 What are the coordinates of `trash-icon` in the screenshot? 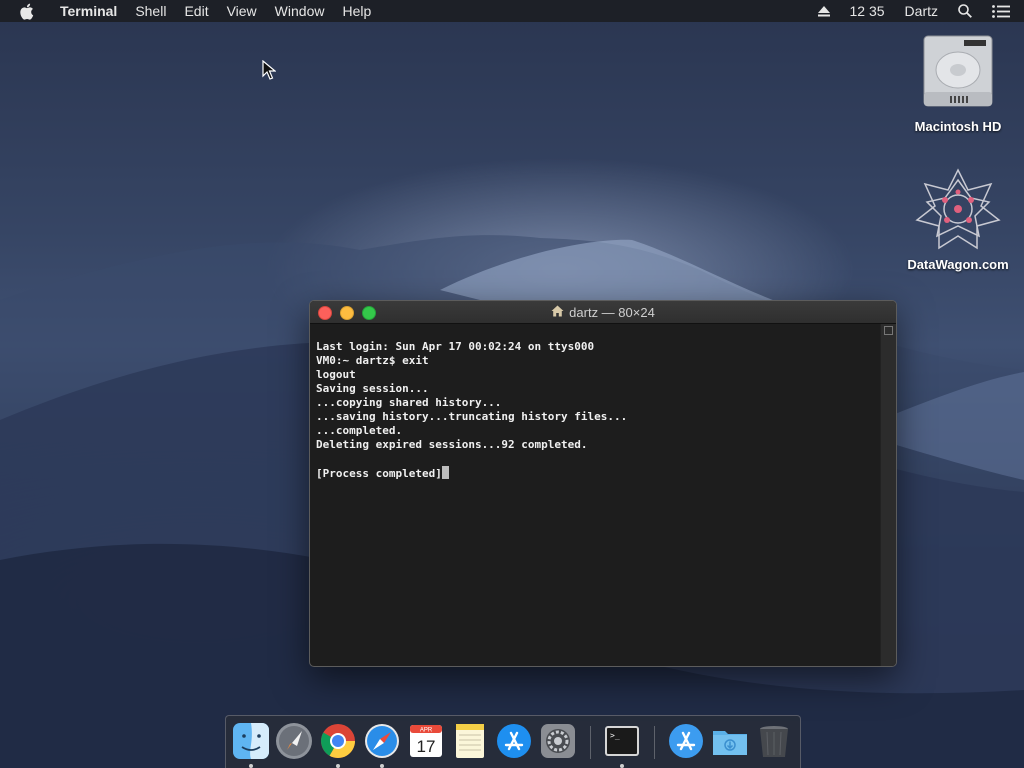 It's located at (774, 741).